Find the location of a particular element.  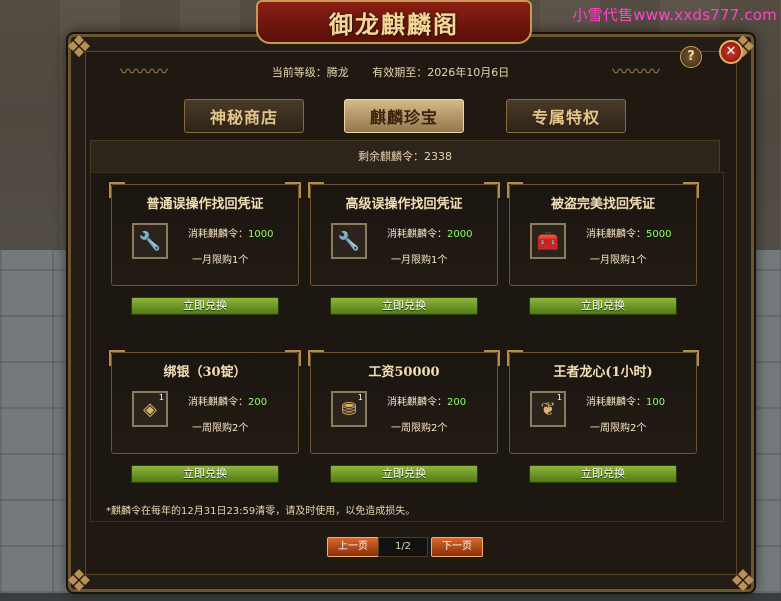

watermark-text: 小雪代售www.xxds777.com is located at coordinates (674, 15).